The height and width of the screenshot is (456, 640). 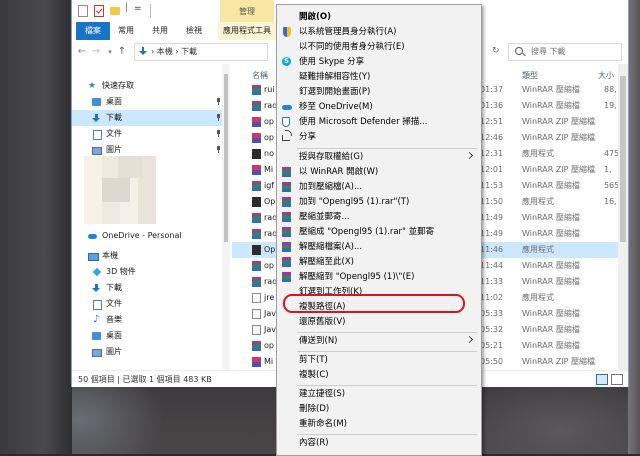 I want to click on up-arrow-icon: ↑, so click(x=122, y=52).